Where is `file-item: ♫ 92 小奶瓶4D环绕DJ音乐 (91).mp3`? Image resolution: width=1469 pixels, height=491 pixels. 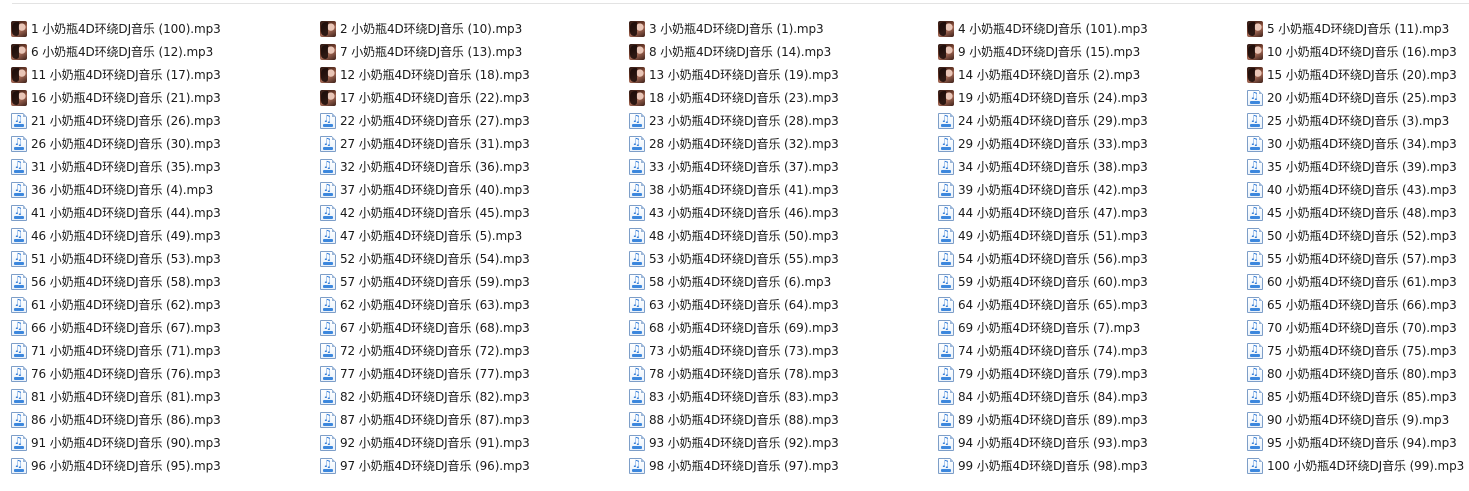 file-item: ♫ 92 小奶瓶4D环绕DJ音乐 (91).mp3 is located at coordinates (474, 442).